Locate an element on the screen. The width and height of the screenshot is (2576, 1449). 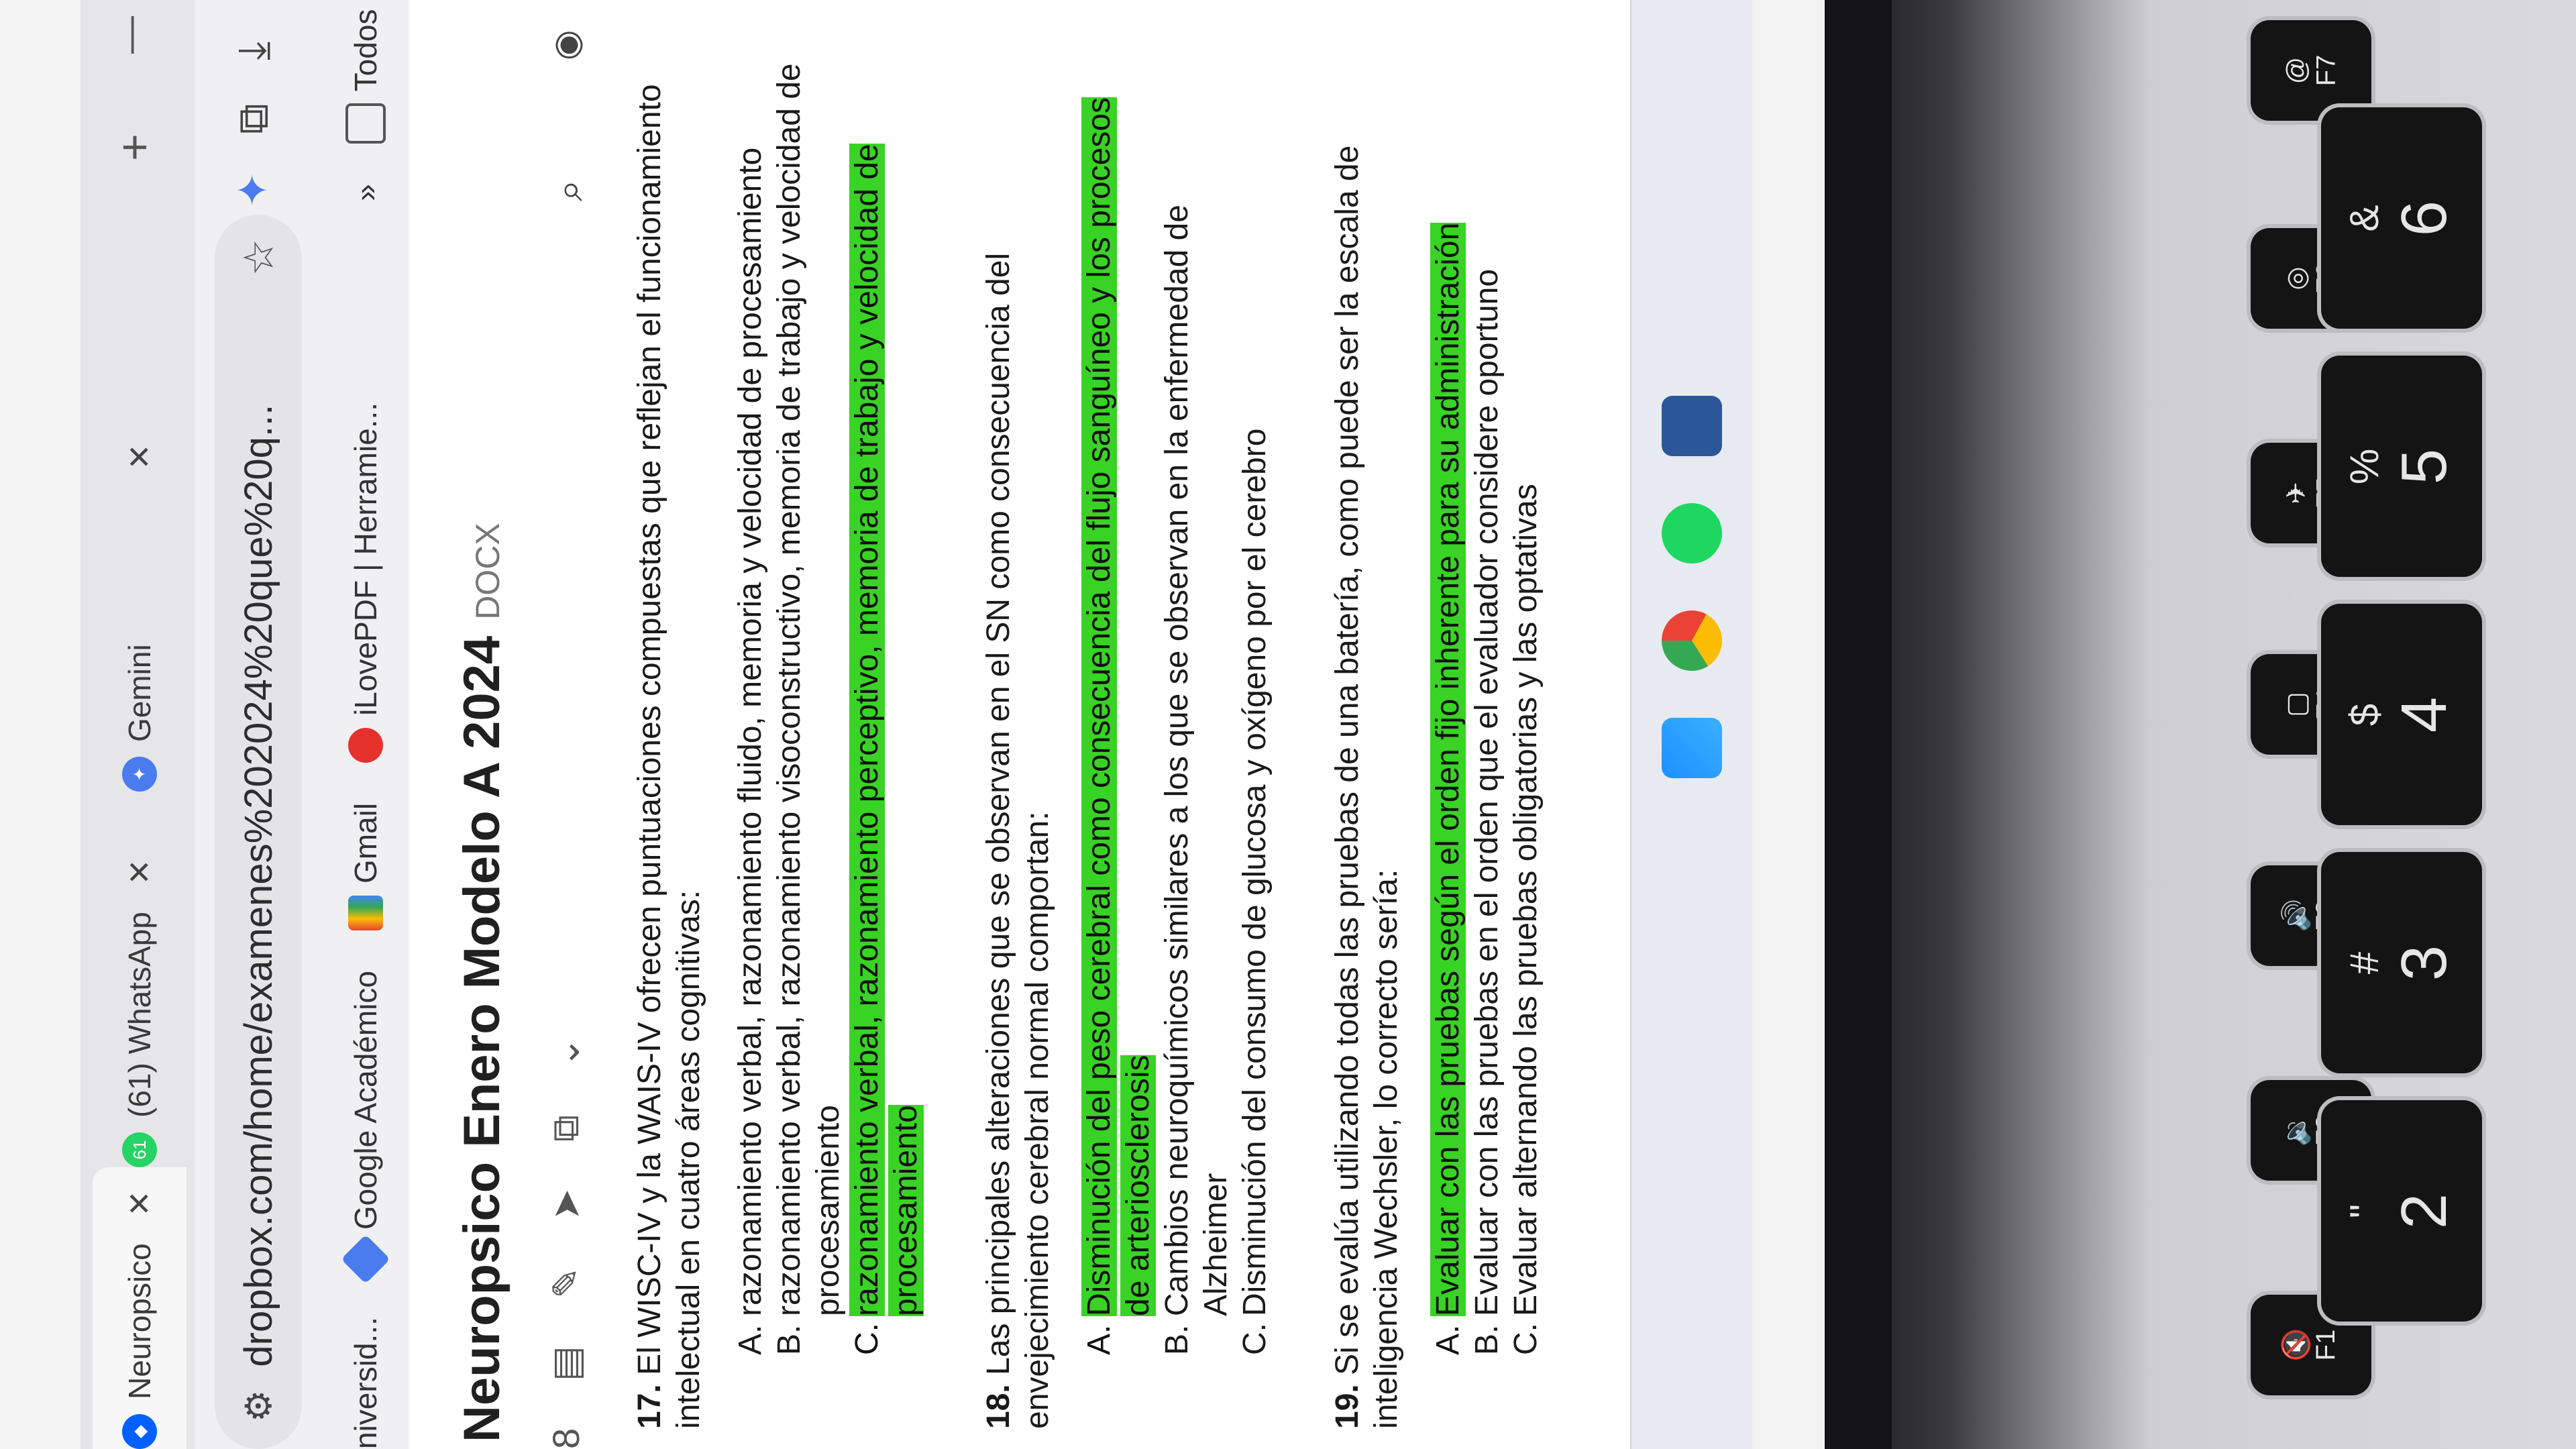
key-3: #3 is located at coordinates (2401, 962).